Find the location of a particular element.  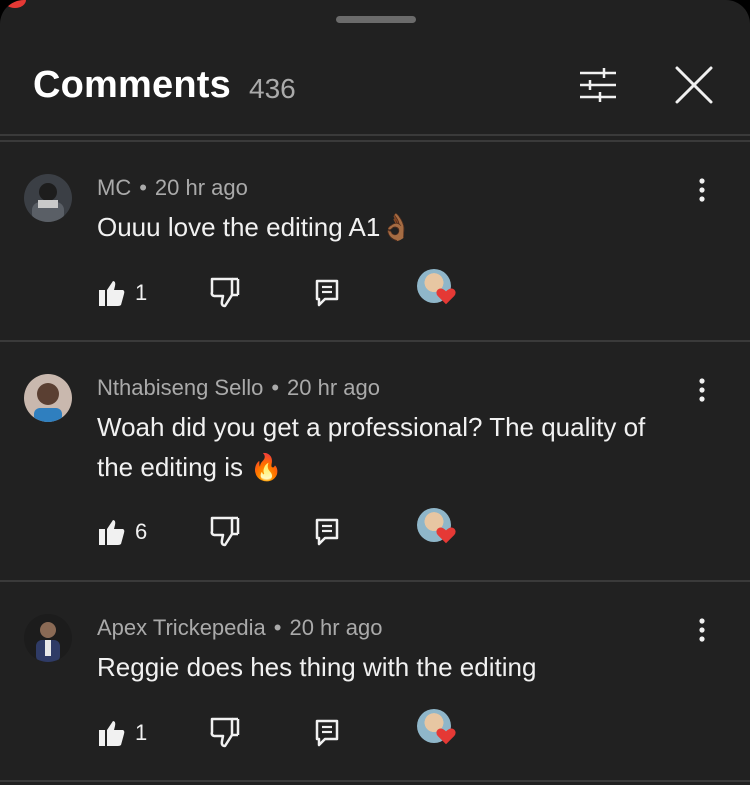

comment-text: Reggie does hes thing with the editing is located at coordinates (317, 667).